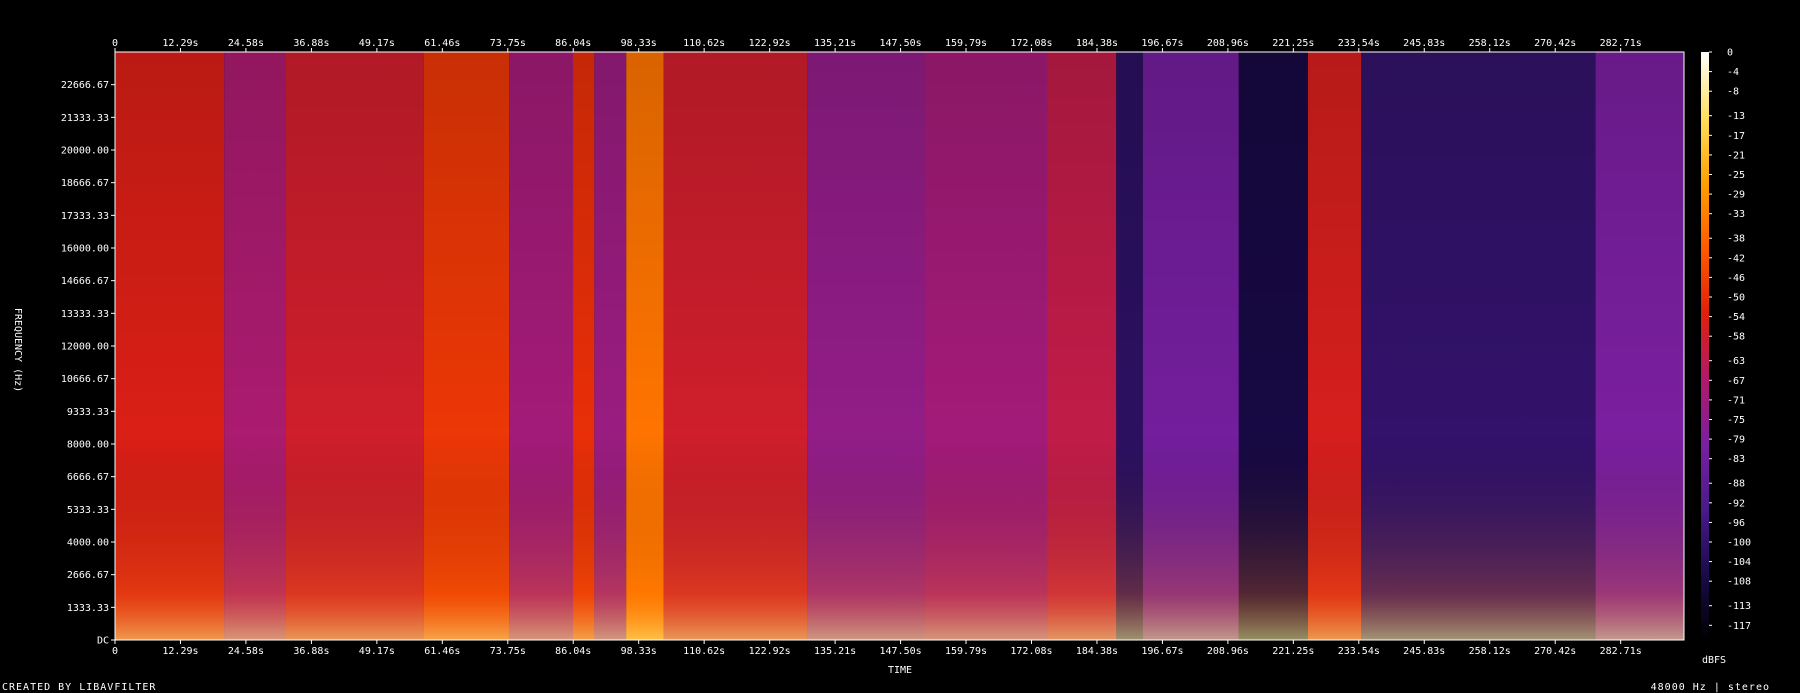 Image resolution: width=1800 pixels, height=693 pixels. I want to click on y-tick-label: 13333.33, so click(85, 314).